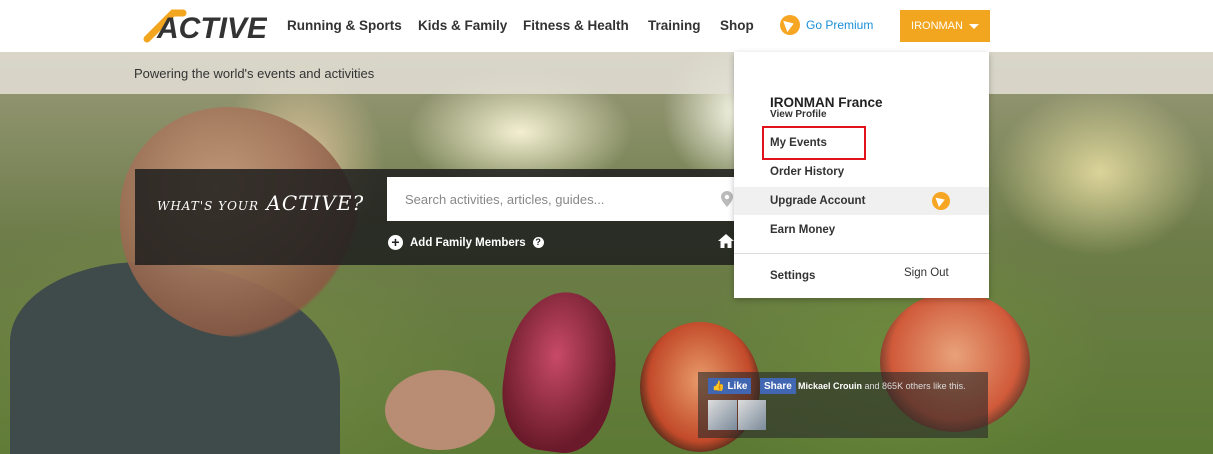  What do you see at coordinates (726, 241) in the screenshot?
I see `home-icon` at bounding box center [726, 241].